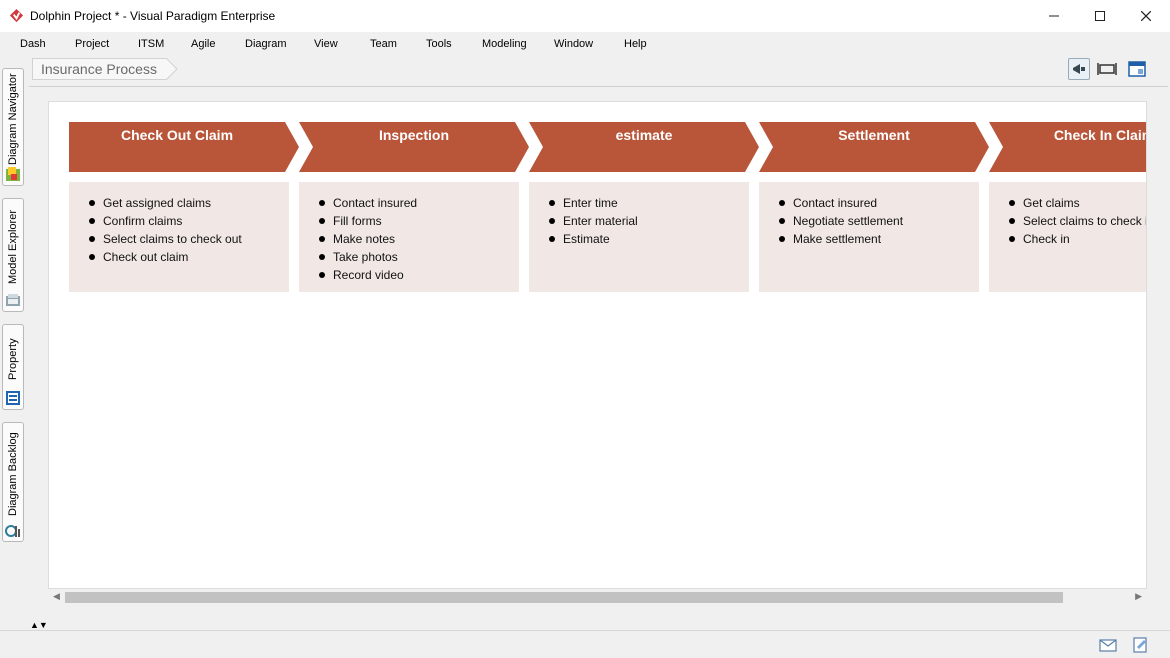  I want to click on stage-header: Inspection, so click(414, 147).